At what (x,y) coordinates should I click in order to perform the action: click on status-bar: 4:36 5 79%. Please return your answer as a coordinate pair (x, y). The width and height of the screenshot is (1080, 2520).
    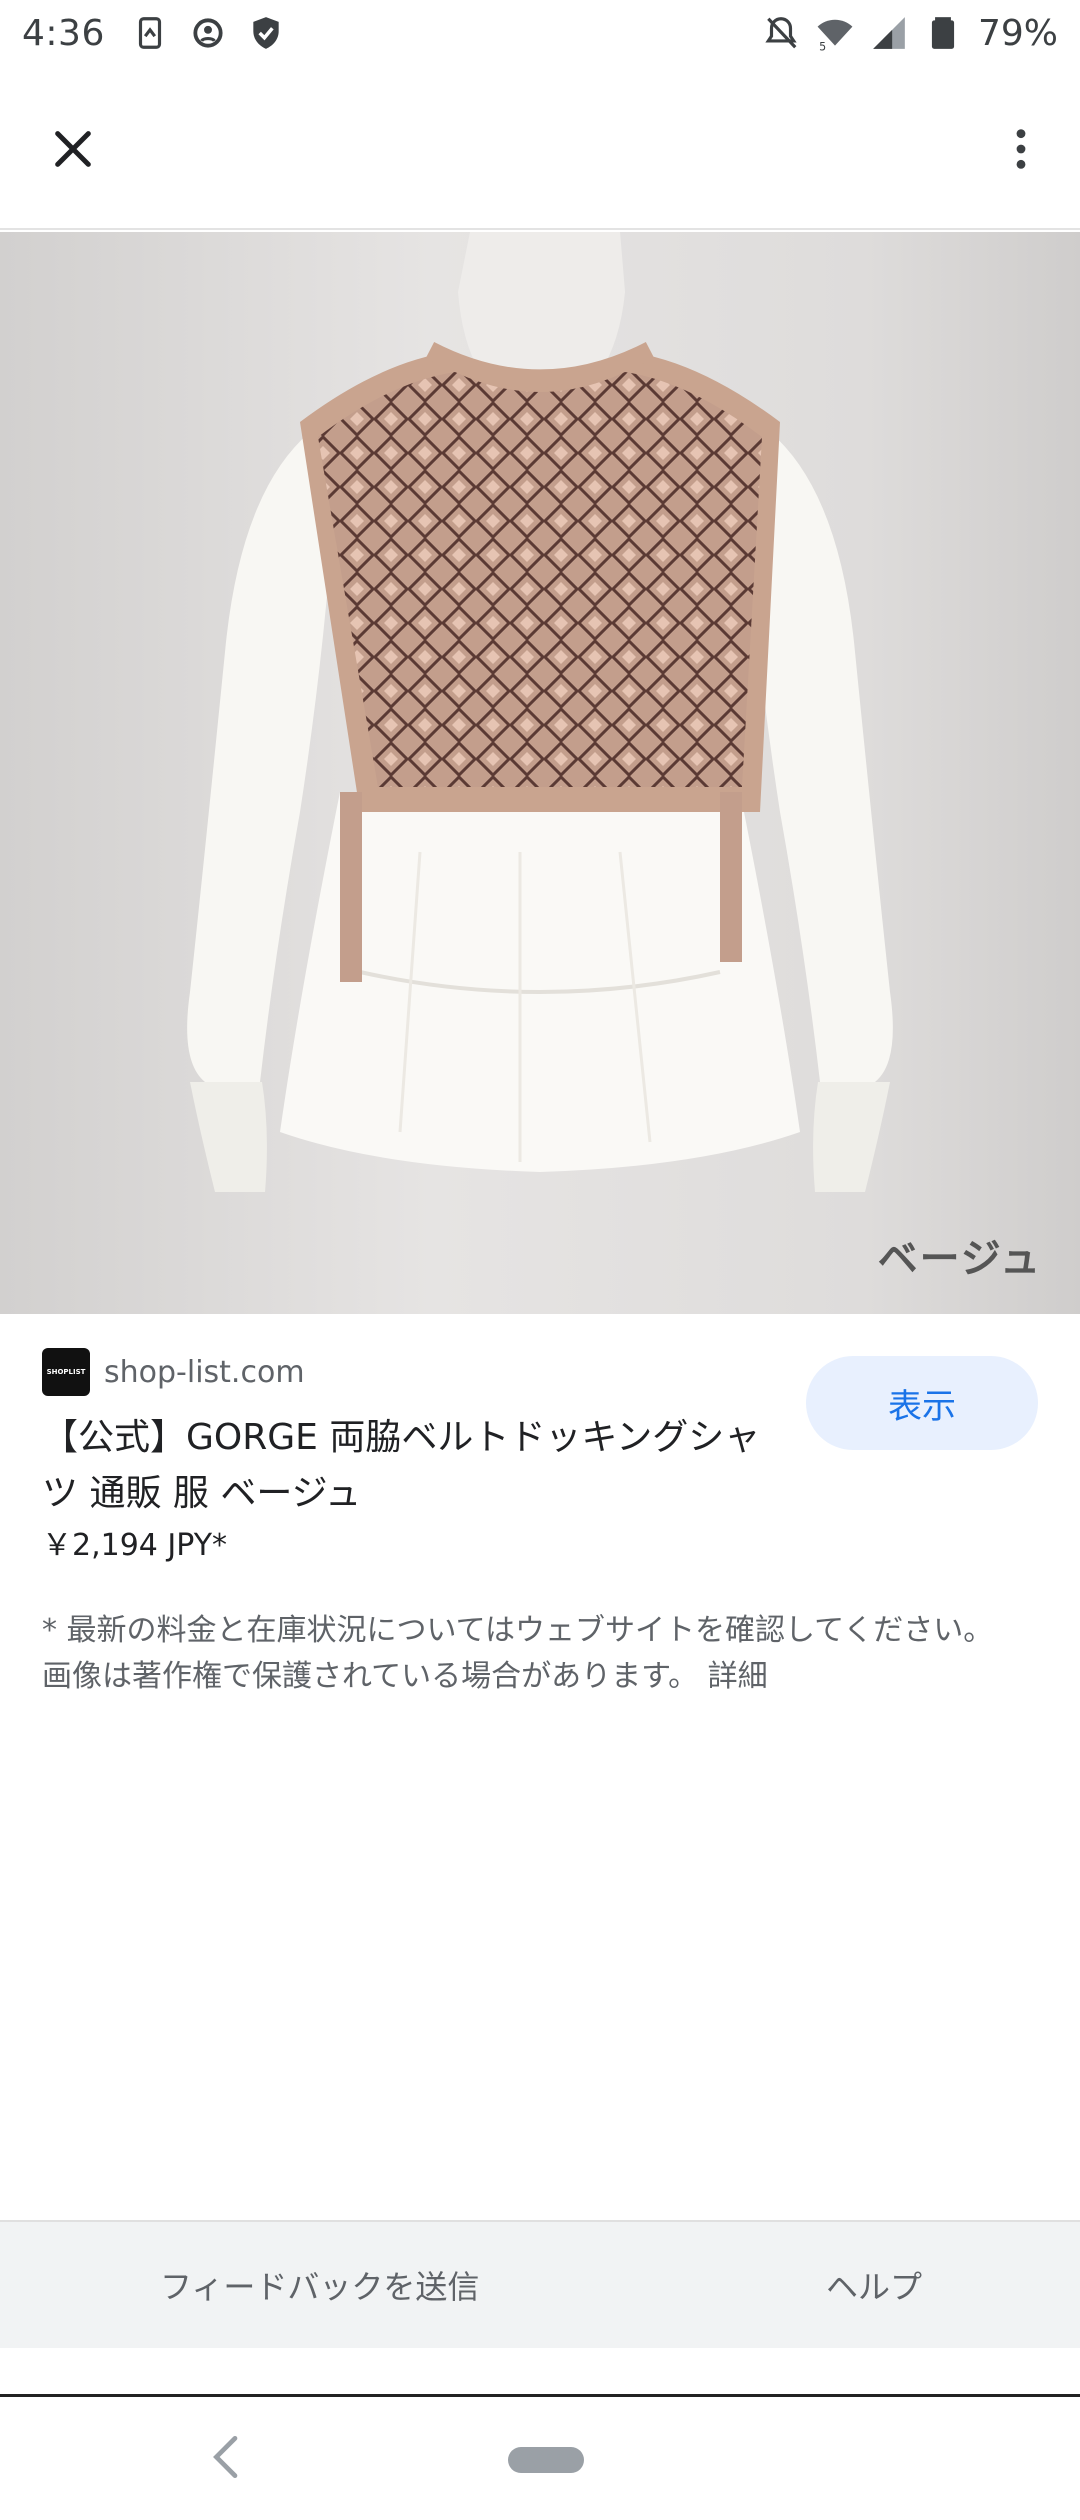
    Looking at the image, I should click on (540, 33).